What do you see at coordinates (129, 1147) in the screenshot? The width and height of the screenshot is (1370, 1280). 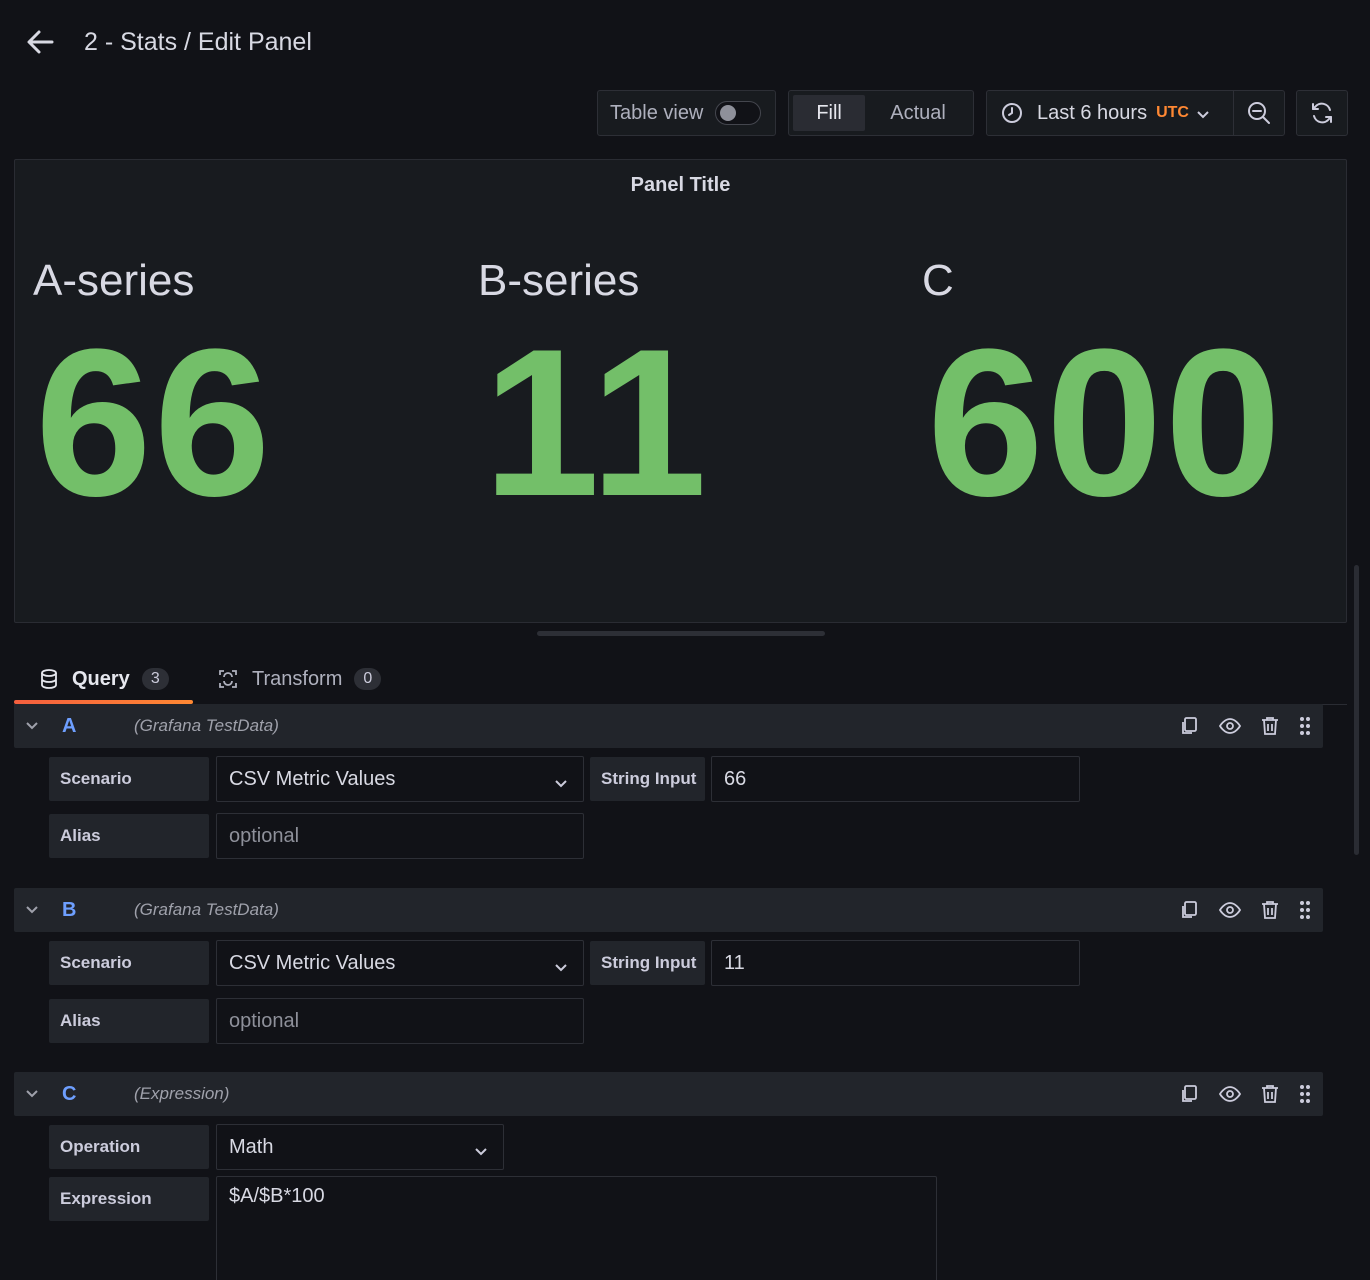 I see `operation-label: Operation` at bounding box center [129, 1147].